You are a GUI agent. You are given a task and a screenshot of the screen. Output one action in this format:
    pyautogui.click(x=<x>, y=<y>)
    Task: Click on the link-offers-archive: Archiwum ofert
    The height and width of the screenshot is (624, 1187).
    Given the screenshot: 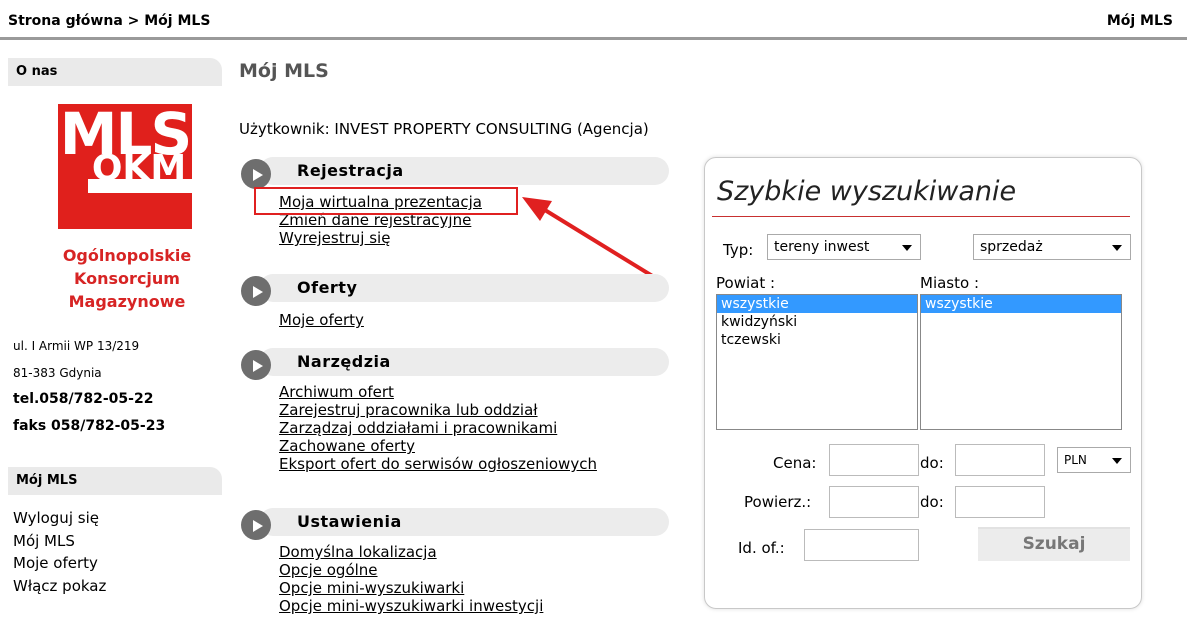 What is the action you would take?
    pyautogui.click(x=438, y=392)
    